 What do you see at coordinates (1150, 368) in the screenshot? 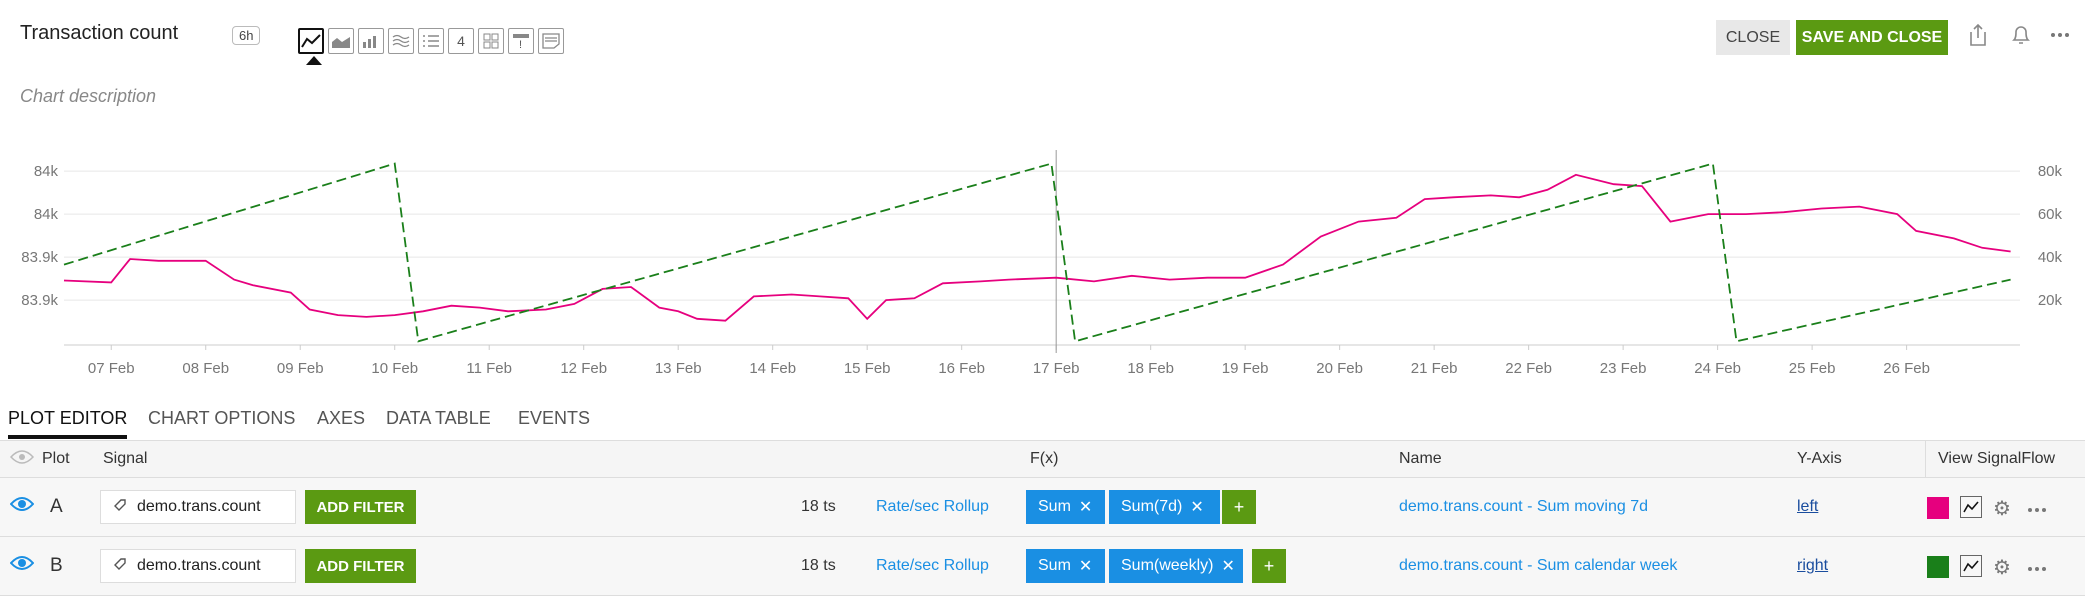
I see `x-tick-label: 18 Feb` at bounding box center [1150, 368].